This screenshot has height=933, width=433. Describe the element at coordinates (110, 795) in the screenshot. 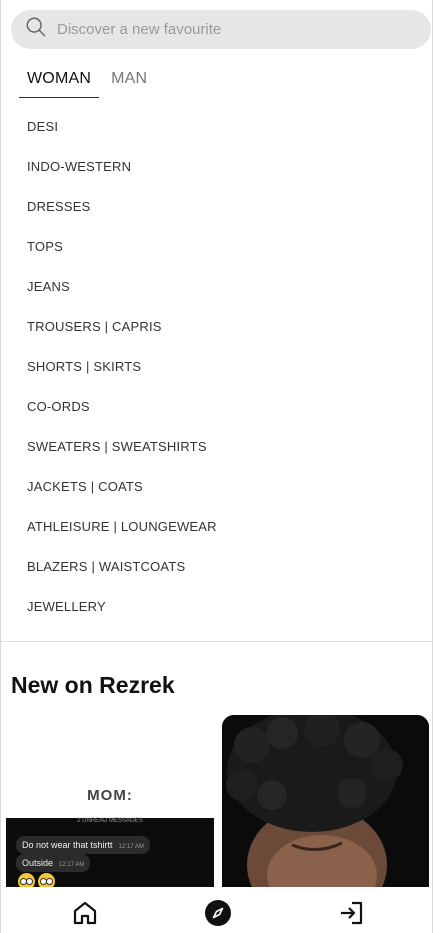

I see `product-print-text: MOM:` at that location.